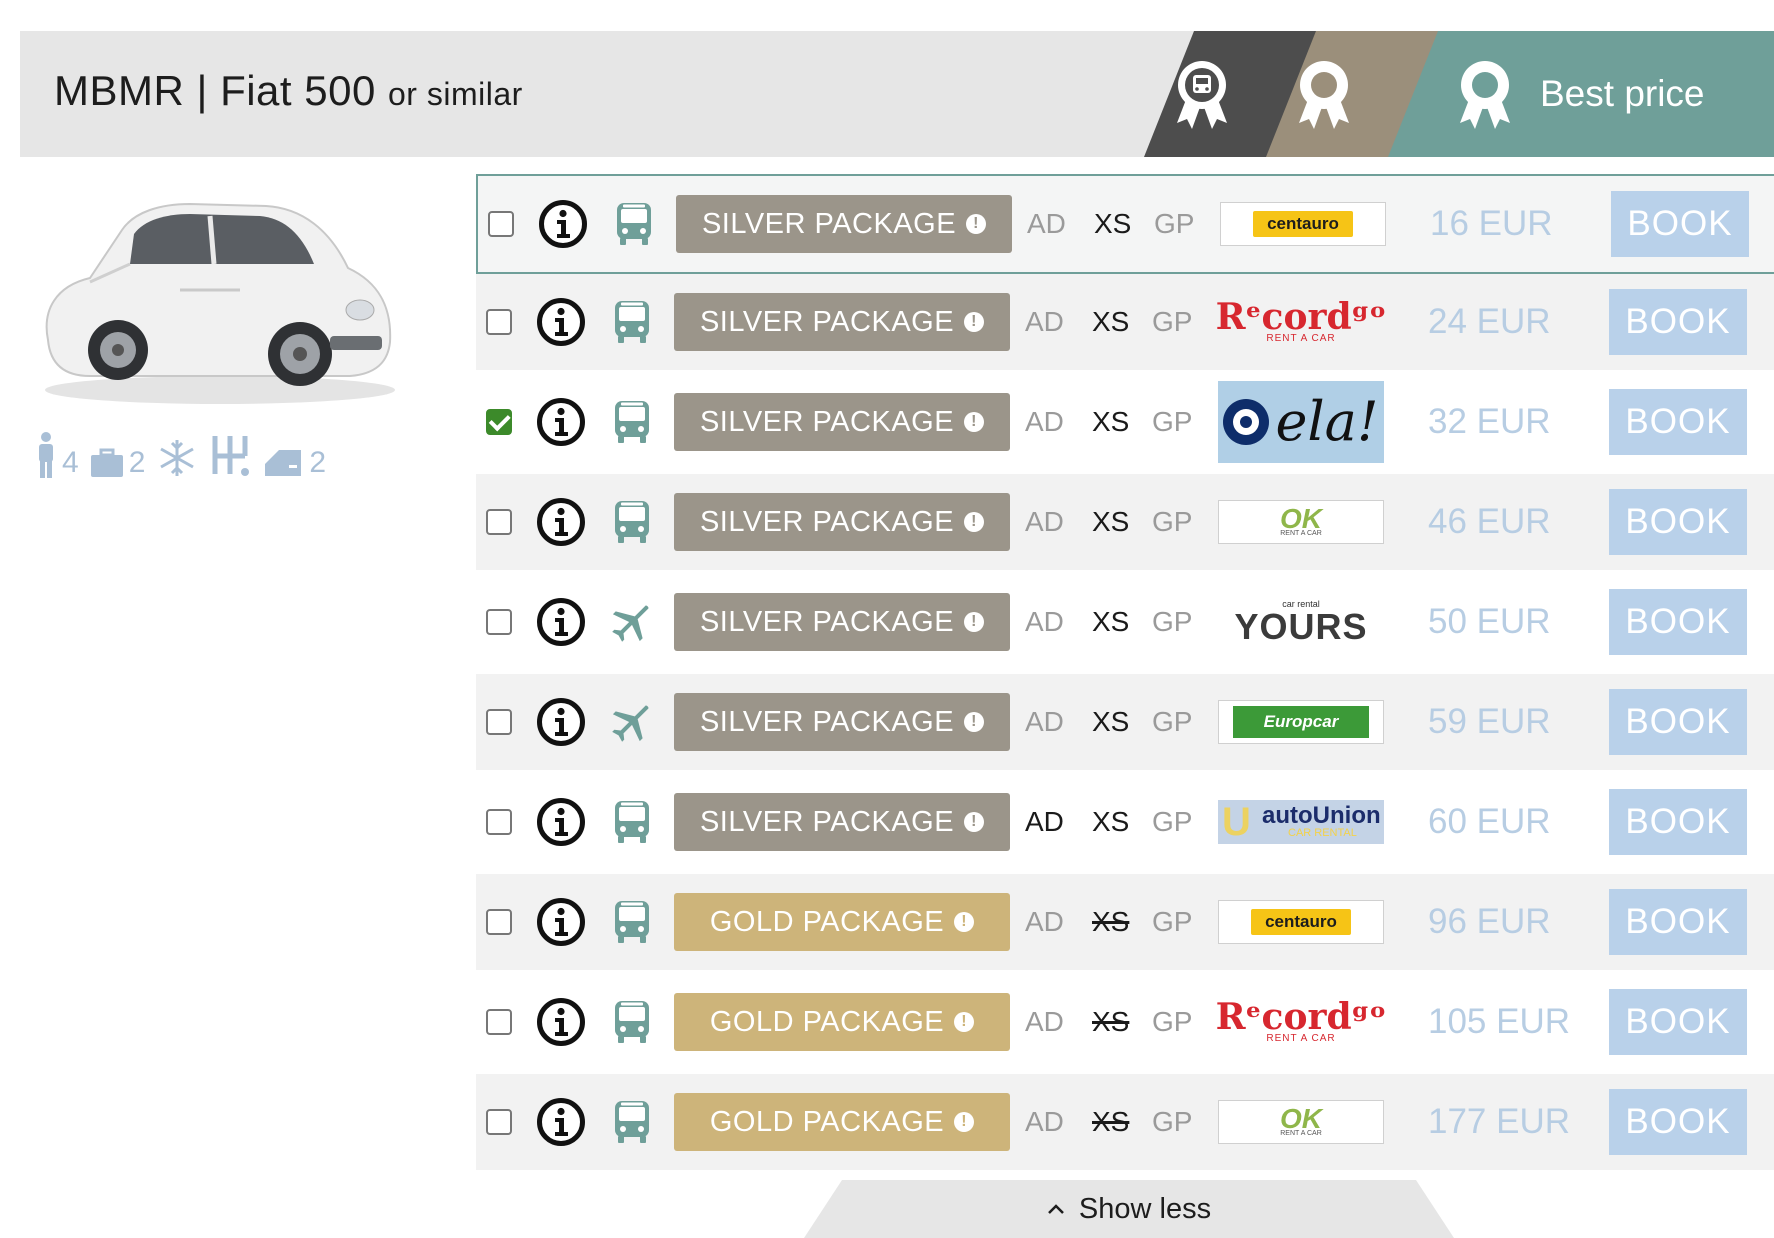  I want to click on evil-eye-icon, so click(1246, 422).